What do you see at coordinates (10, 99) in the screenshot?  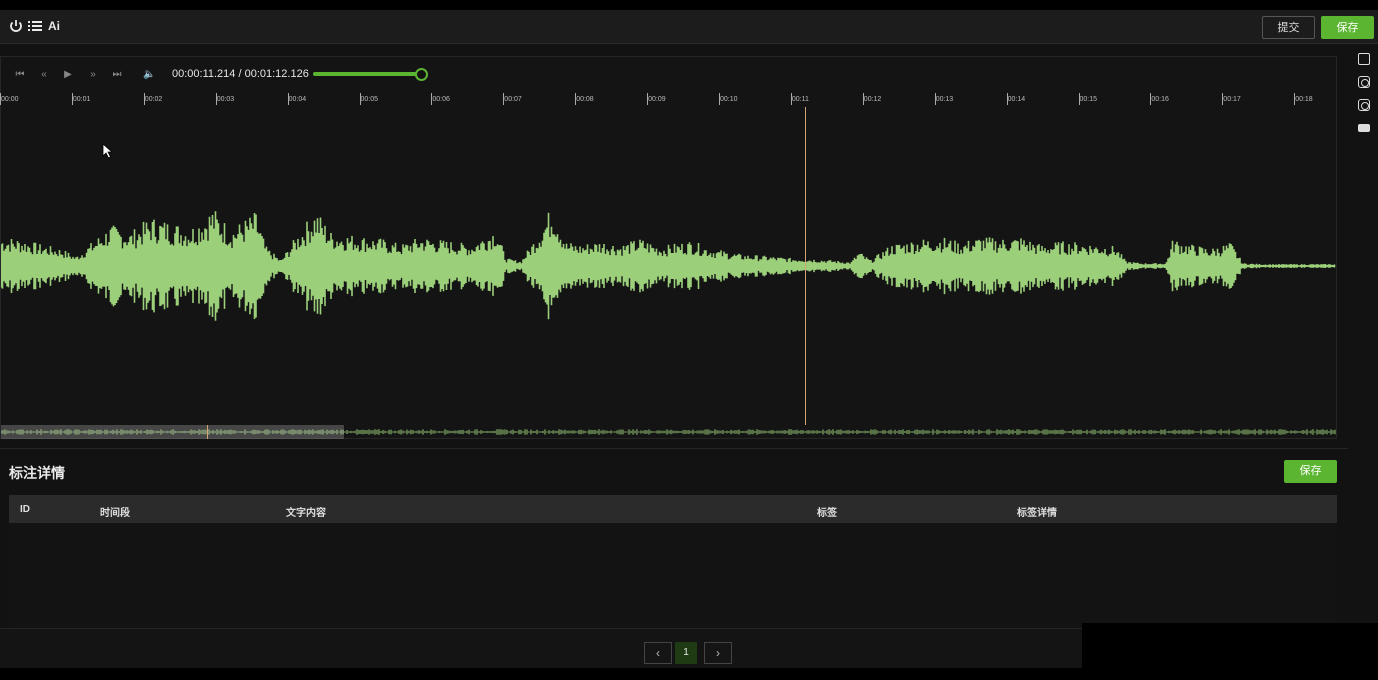 I see `timeline-label: 00:00` at bounding box center [10, 99].